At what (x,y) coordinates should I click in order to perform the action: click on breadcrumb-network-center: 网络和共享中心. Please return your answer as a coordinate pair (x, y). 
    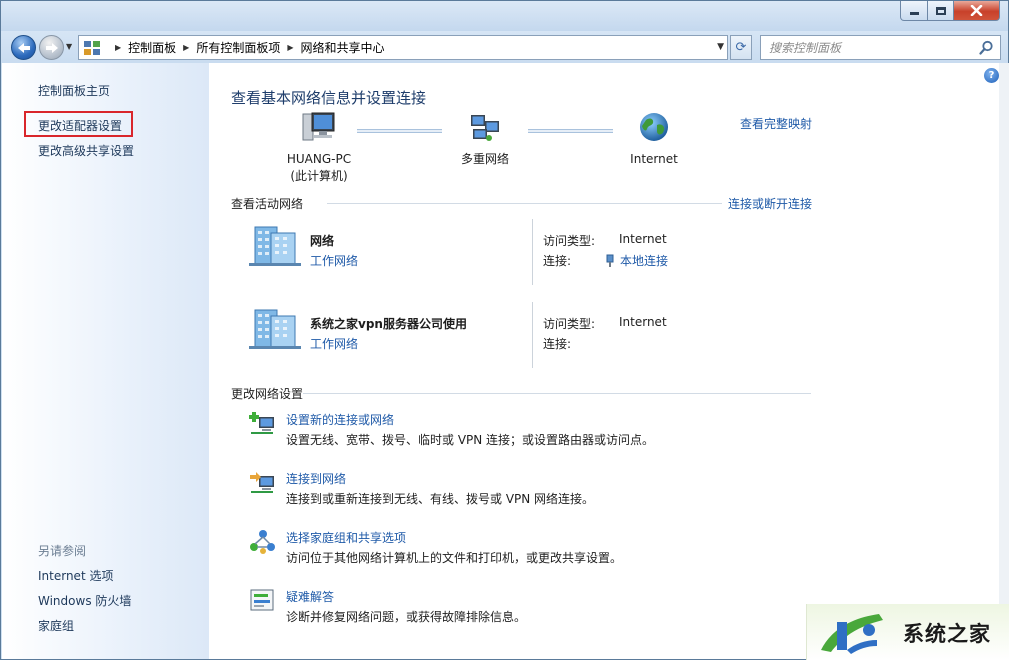
    Looking at the image, I should click on (343, 47).